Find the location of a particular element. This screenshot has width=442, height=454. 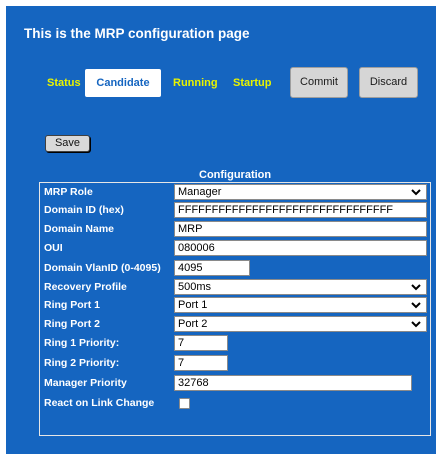

domain-name-input: MRP is located at coordinates (300, 229).